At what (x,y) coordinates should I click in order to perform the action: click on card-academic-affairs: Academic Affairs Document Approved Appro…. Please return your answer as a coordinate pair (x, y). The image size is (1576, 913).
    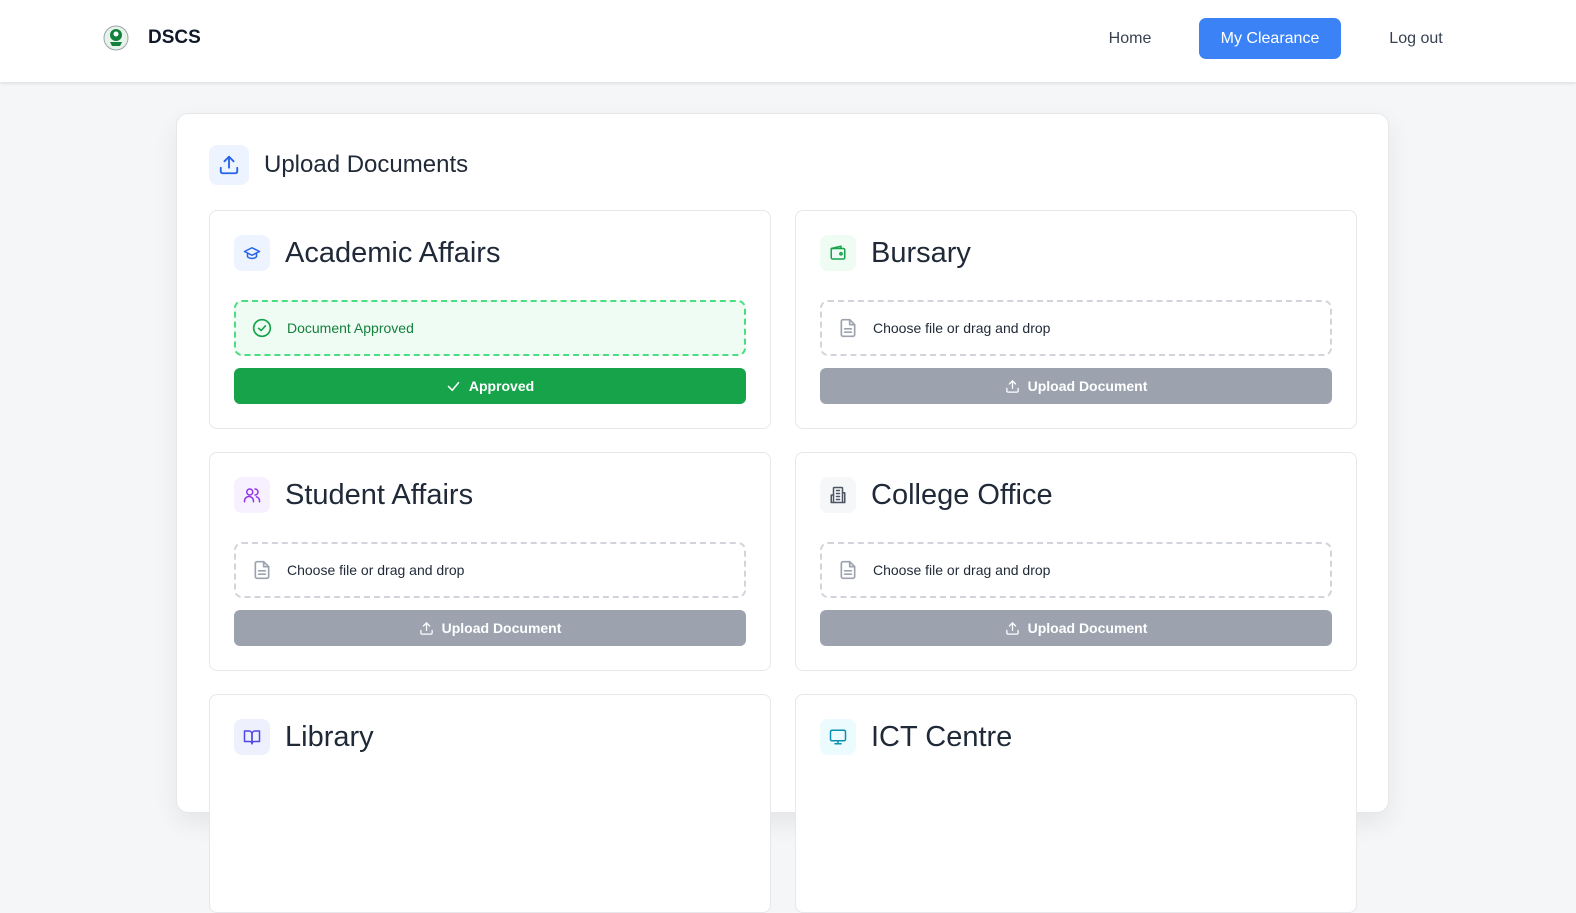
    Looking at the image, I should click on (490, 319).